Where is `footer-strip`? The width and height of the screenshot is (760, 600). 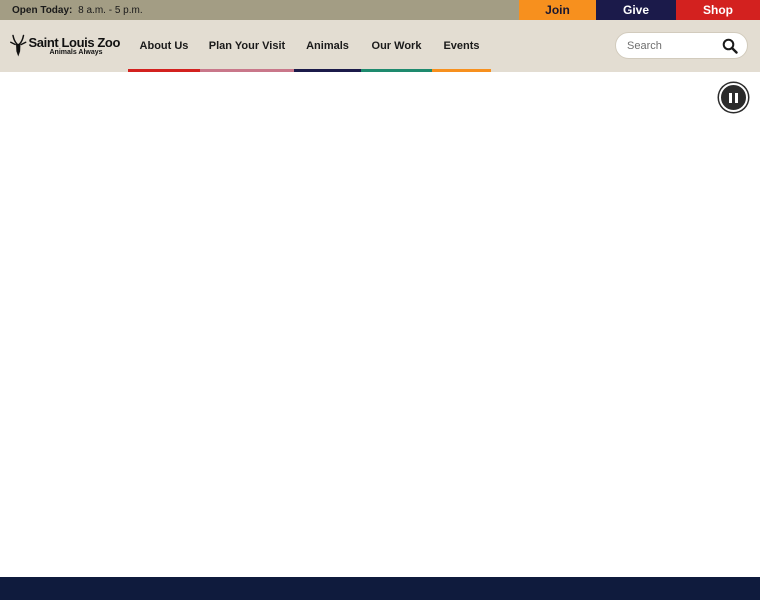
footer-strip is located at coordinates (380, 588).